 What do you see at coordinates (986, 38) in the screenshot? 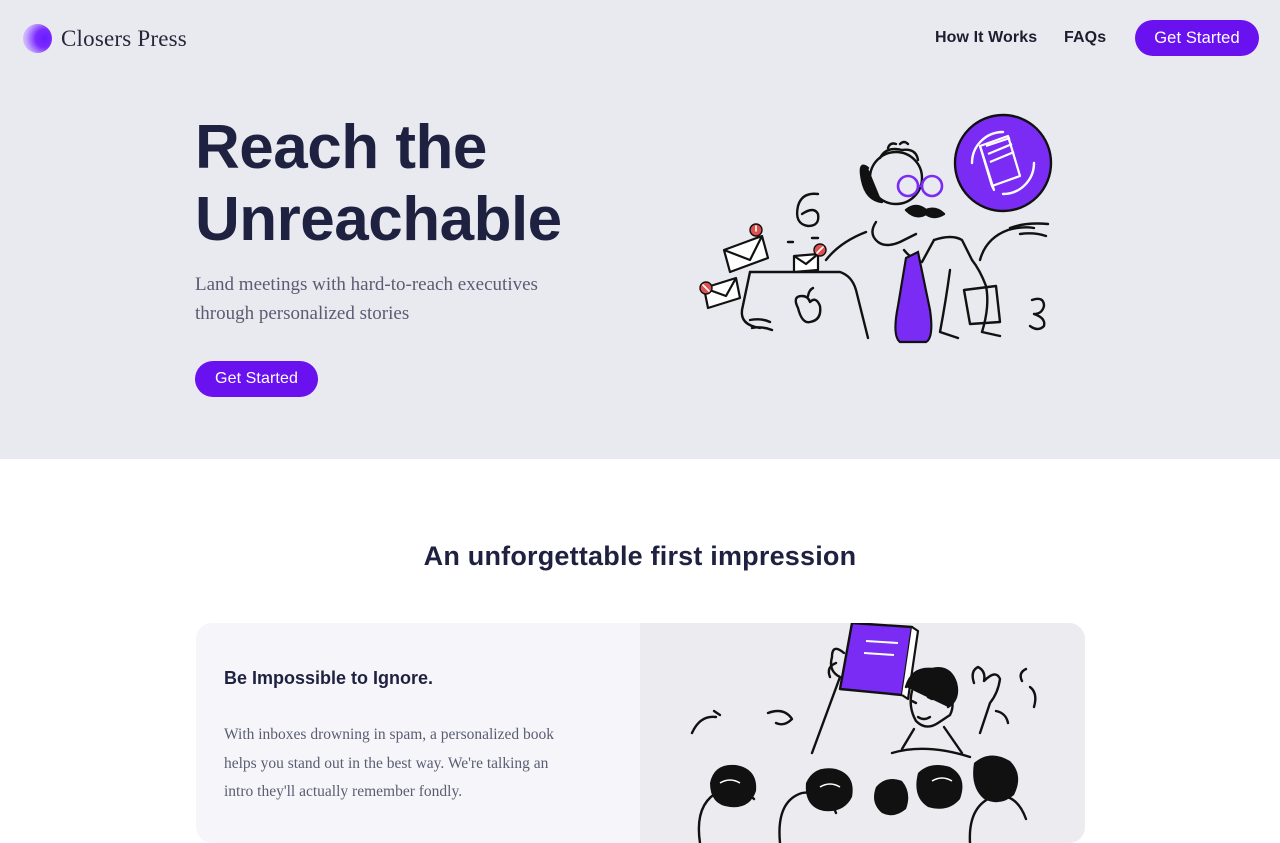
I see `nav-link-how-it-works: How It Works` at bounding box center [986, 38].